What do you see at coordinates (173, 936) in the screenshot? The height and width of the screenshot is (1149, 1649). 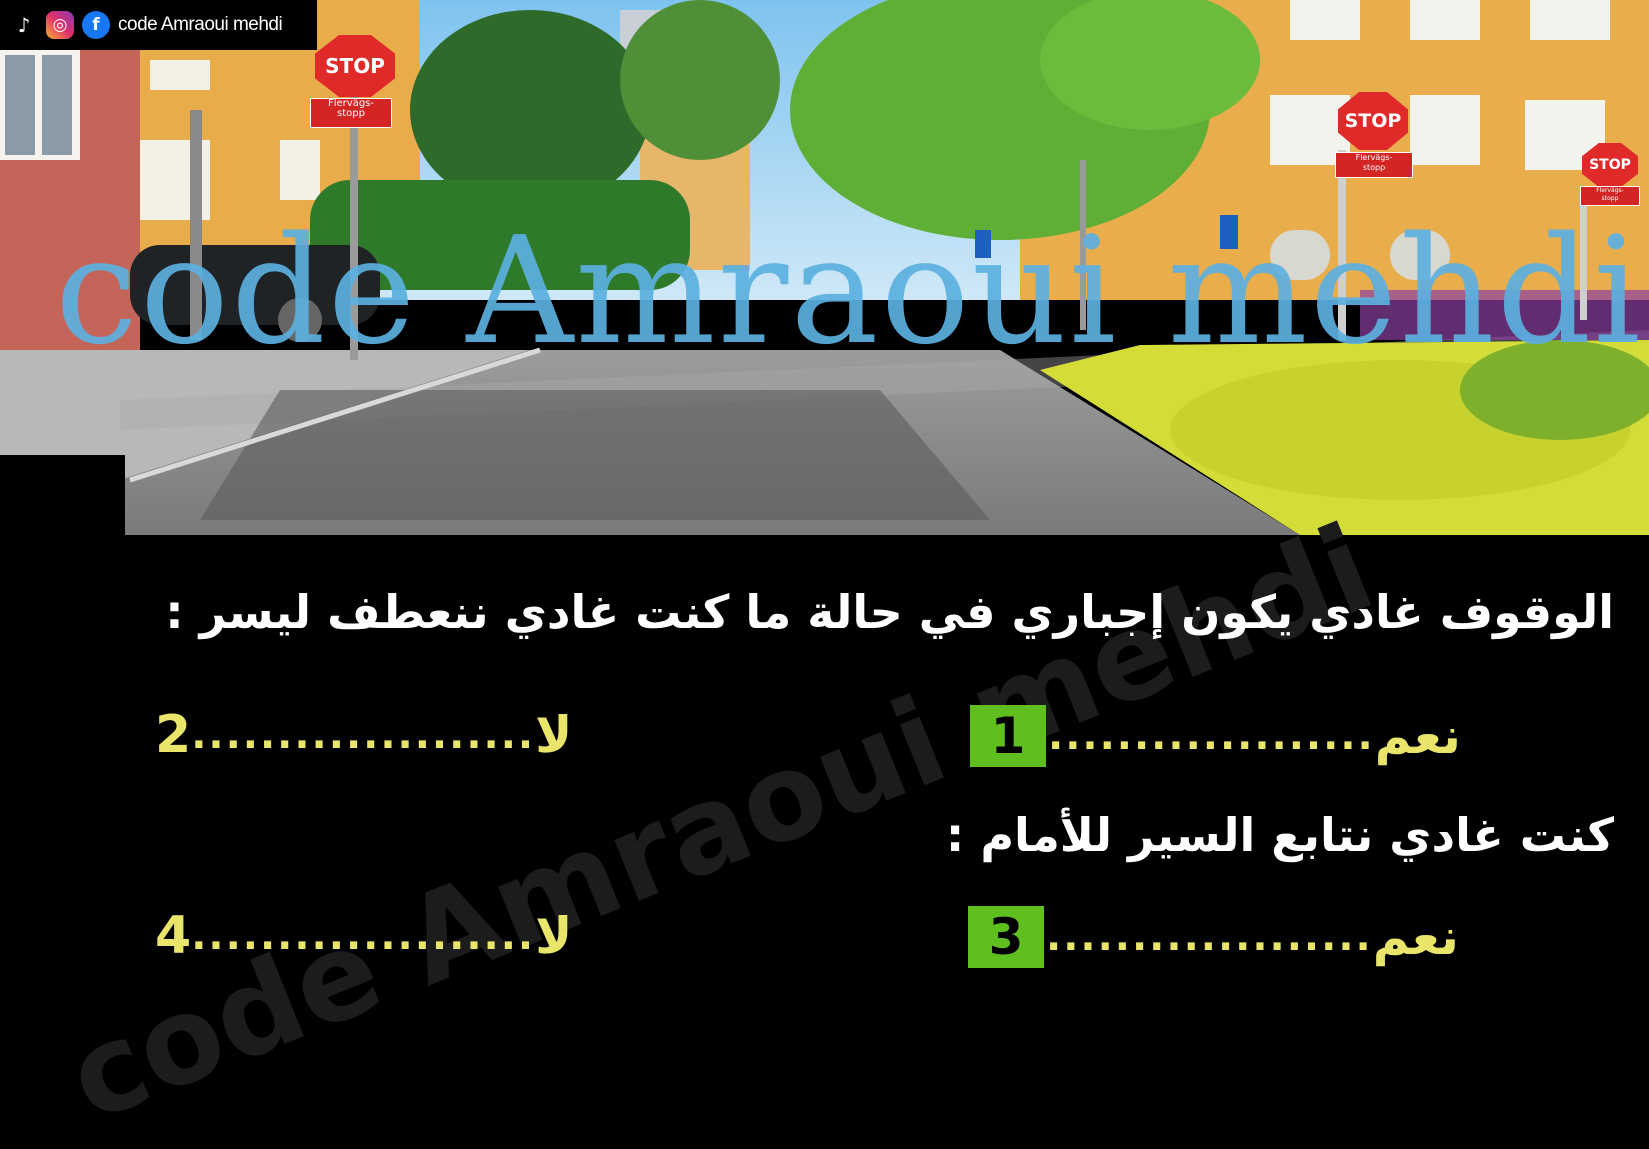 I see `option-4-number: 4` at bounding box center [173, 936].